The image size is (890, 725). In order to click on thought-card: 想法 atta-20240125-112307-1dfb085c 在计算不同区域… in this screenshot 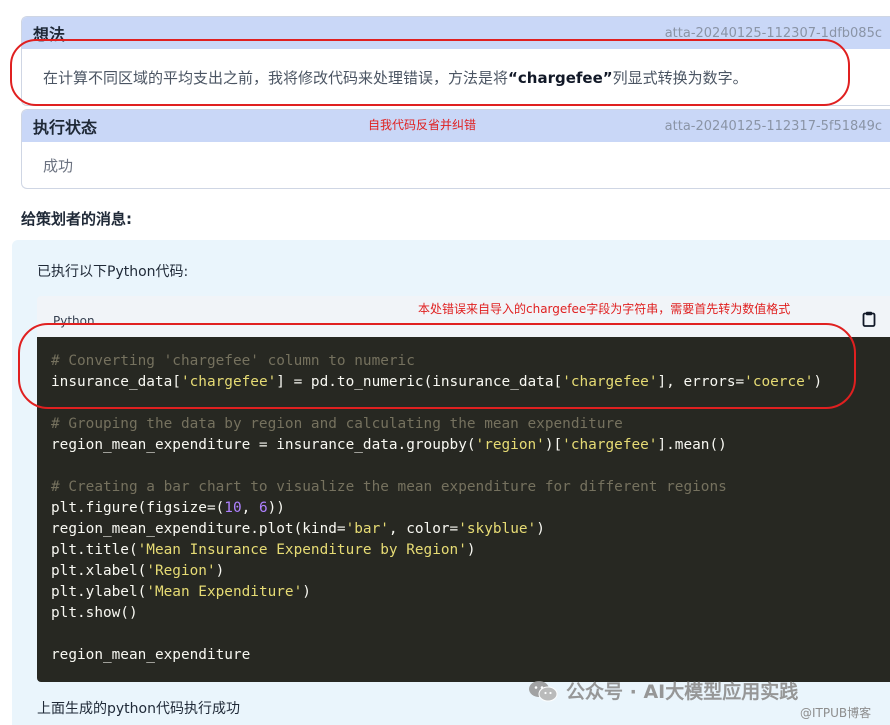, I will do `click(455, 61)`.